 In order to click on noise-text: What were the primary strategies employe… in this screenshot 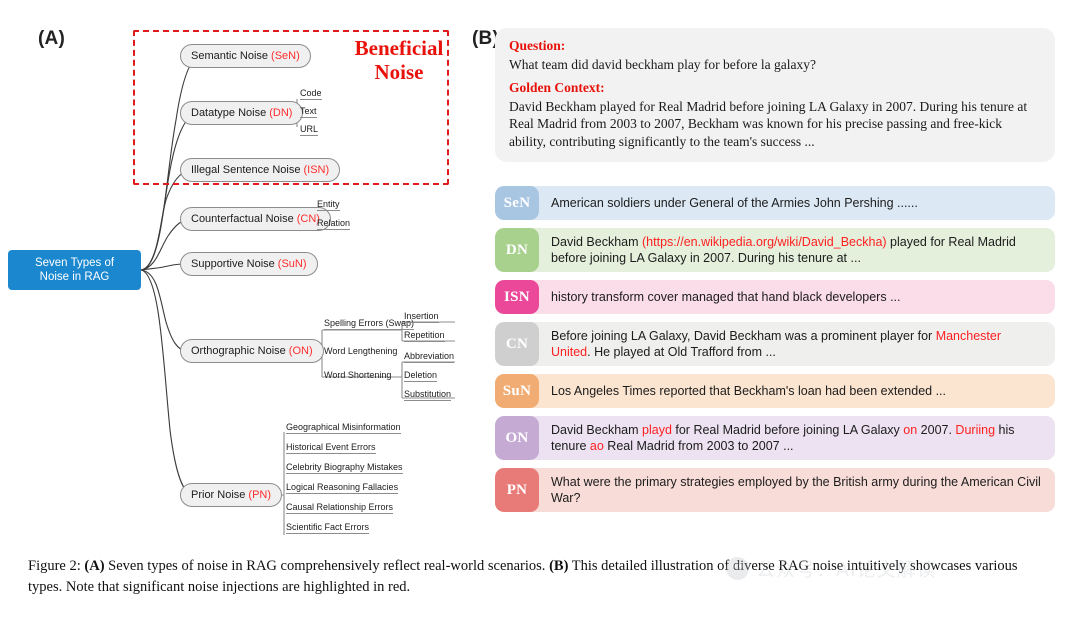, I will do `click(797, 490)`.